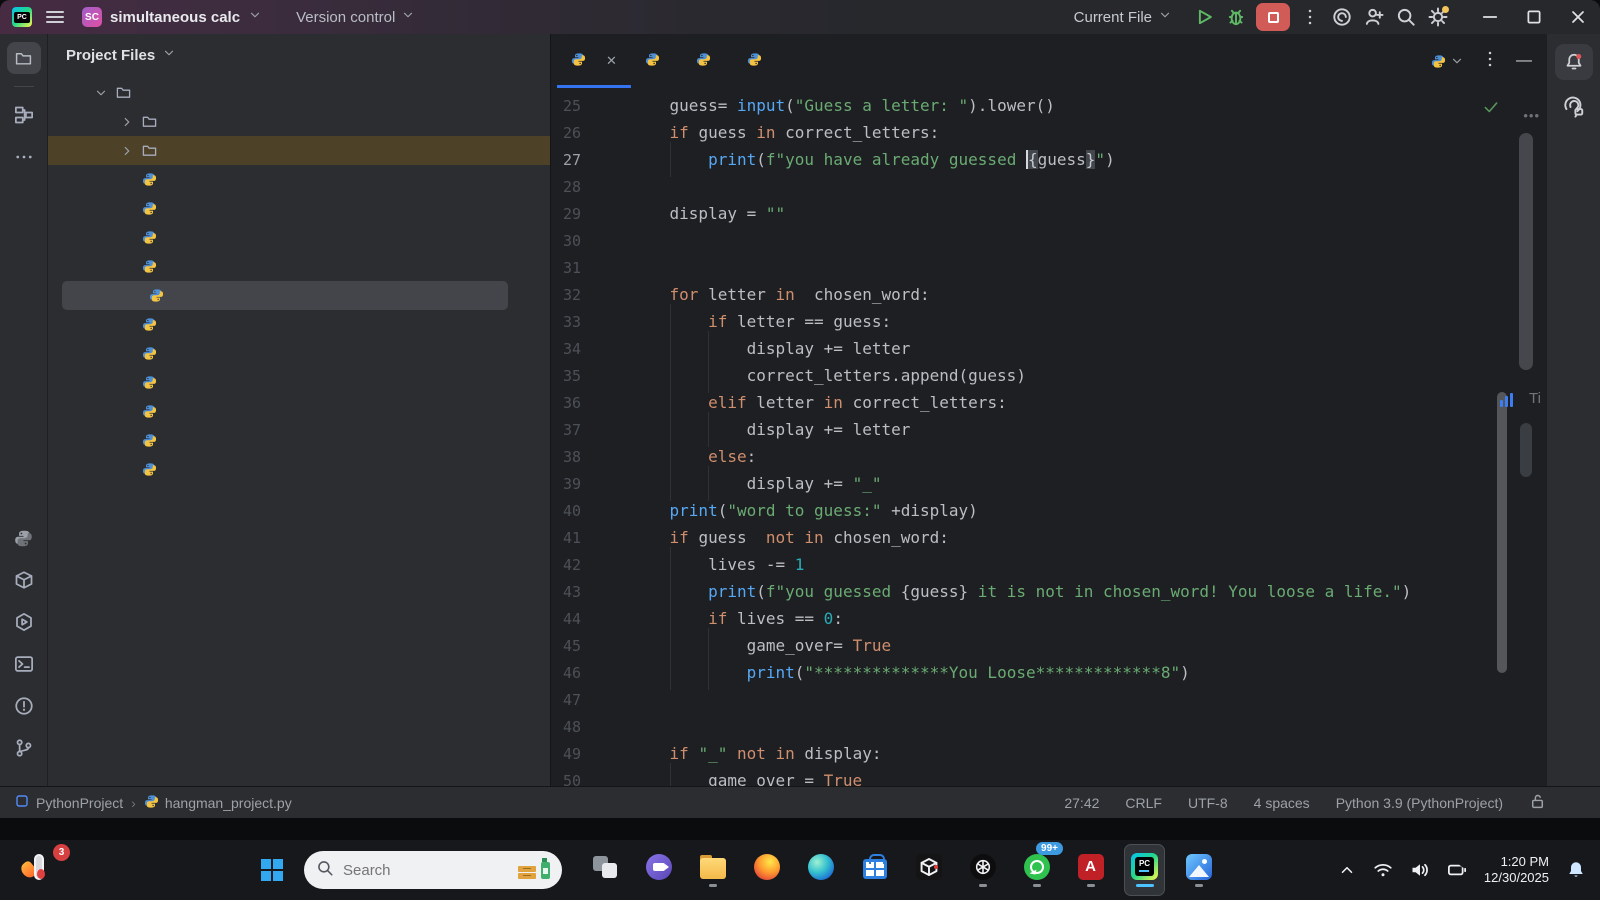 The image size is (1600, 900). Describe the element at coordinates (24, 157) in the screenshot. I see `tool-stripe-more-tool-windows-icon` at that location.